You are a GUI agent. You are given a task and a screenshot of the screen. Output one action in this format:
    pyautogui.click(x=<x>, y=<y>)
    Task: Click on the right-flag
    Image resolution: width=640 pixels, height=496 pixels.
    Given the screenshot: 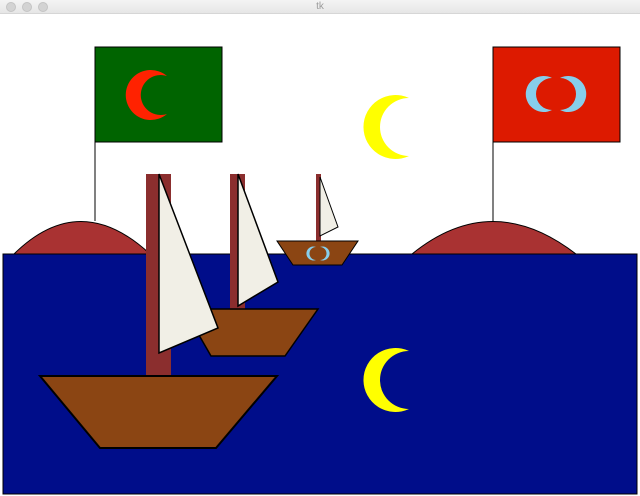 What is the action you would take?
    pyautogui.click(x=556, y=94)
    